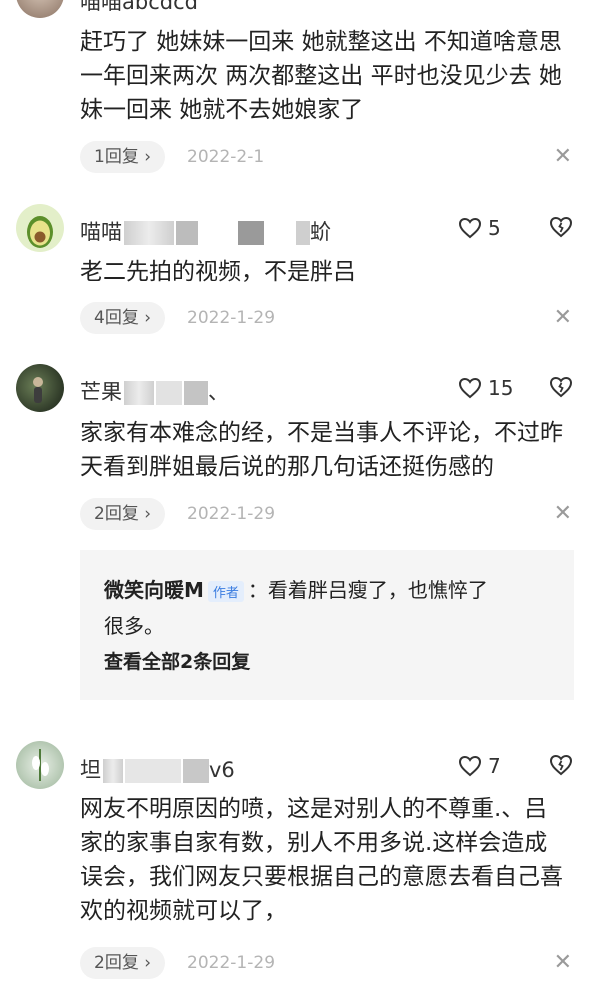  What do you see at coordinates (225, 591) in the screenshot?
I see `author-badge: 作者` at bounding box center [225, 591].